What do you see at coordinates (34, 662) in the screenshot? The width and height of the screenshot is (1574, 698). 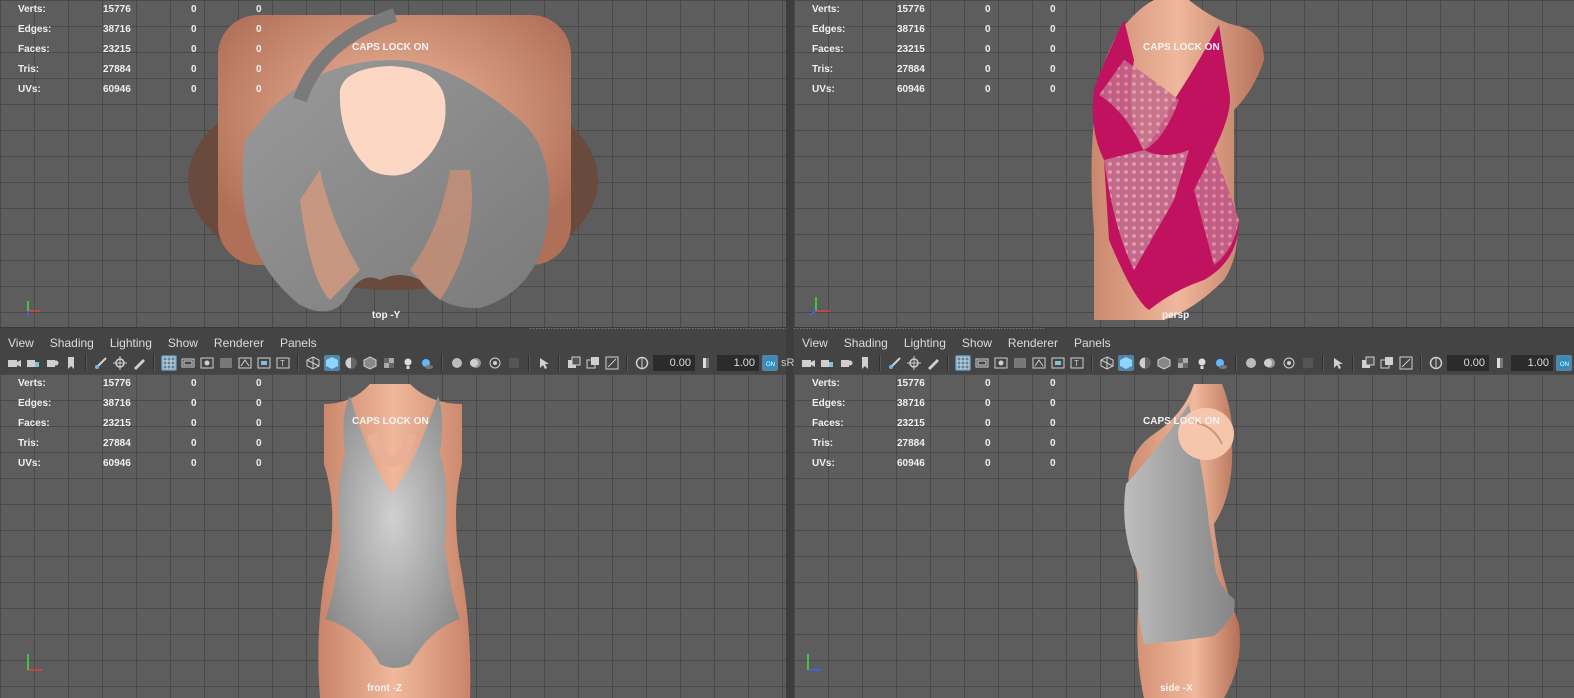 I see `axis-gizmo-icon` at bounding box center [34, 662].